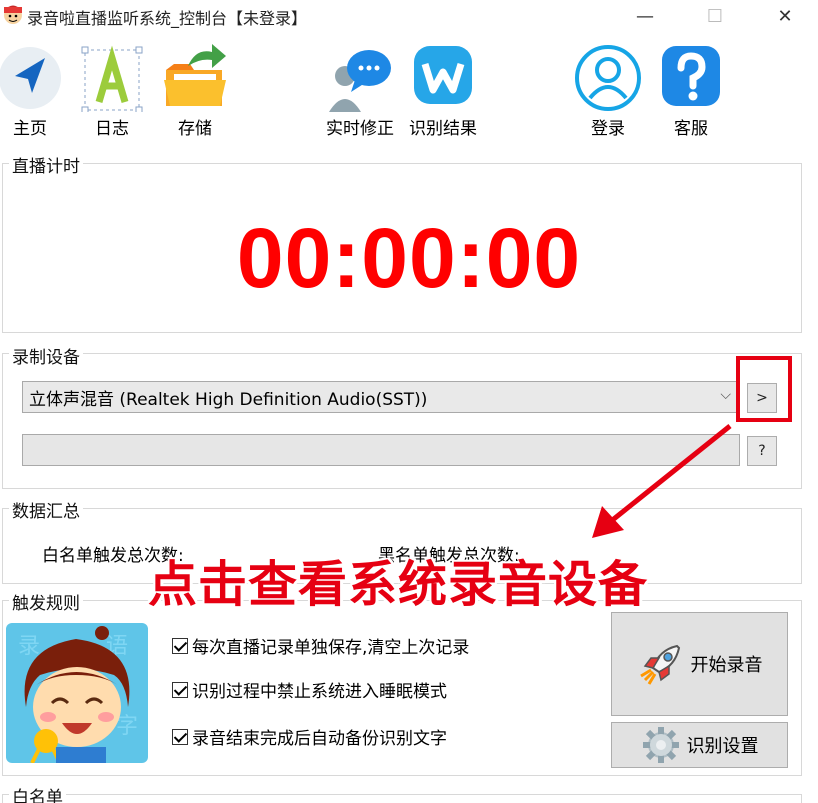 Image resolution: width=818 pixels, height=803 pixels. What do you see at coordinates (409, 16) in the screenshot?
I see `title-bar: 录音啦直播监听系统_控制台【未登录】 — ☐ ✕` at bounding box center [409, 16].